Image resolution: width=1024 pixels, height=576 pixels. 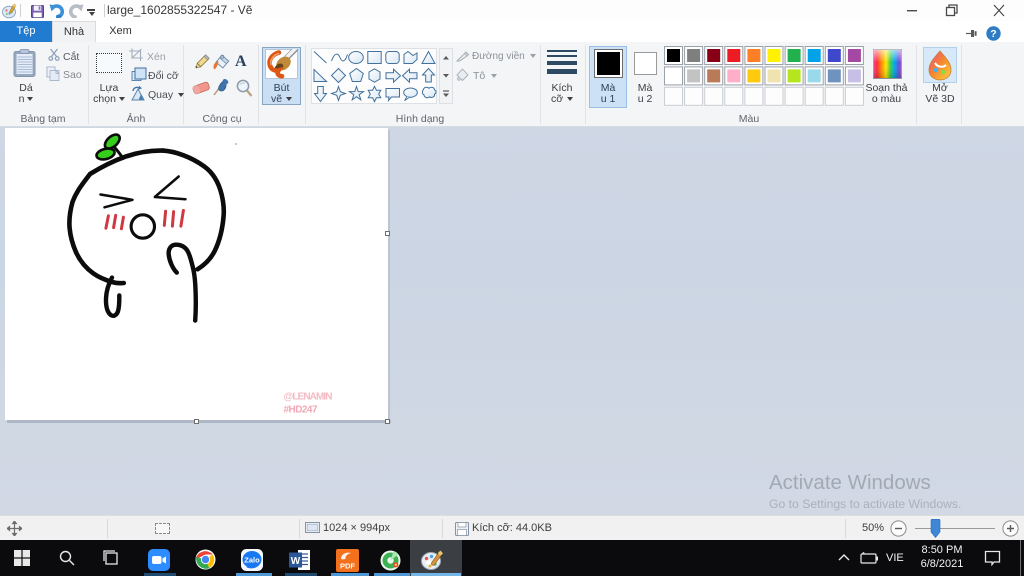 What do you see at coordinates (347, 566) in the screenshot?
I see `svg-text: PDF` at bounding box center [347, 566].